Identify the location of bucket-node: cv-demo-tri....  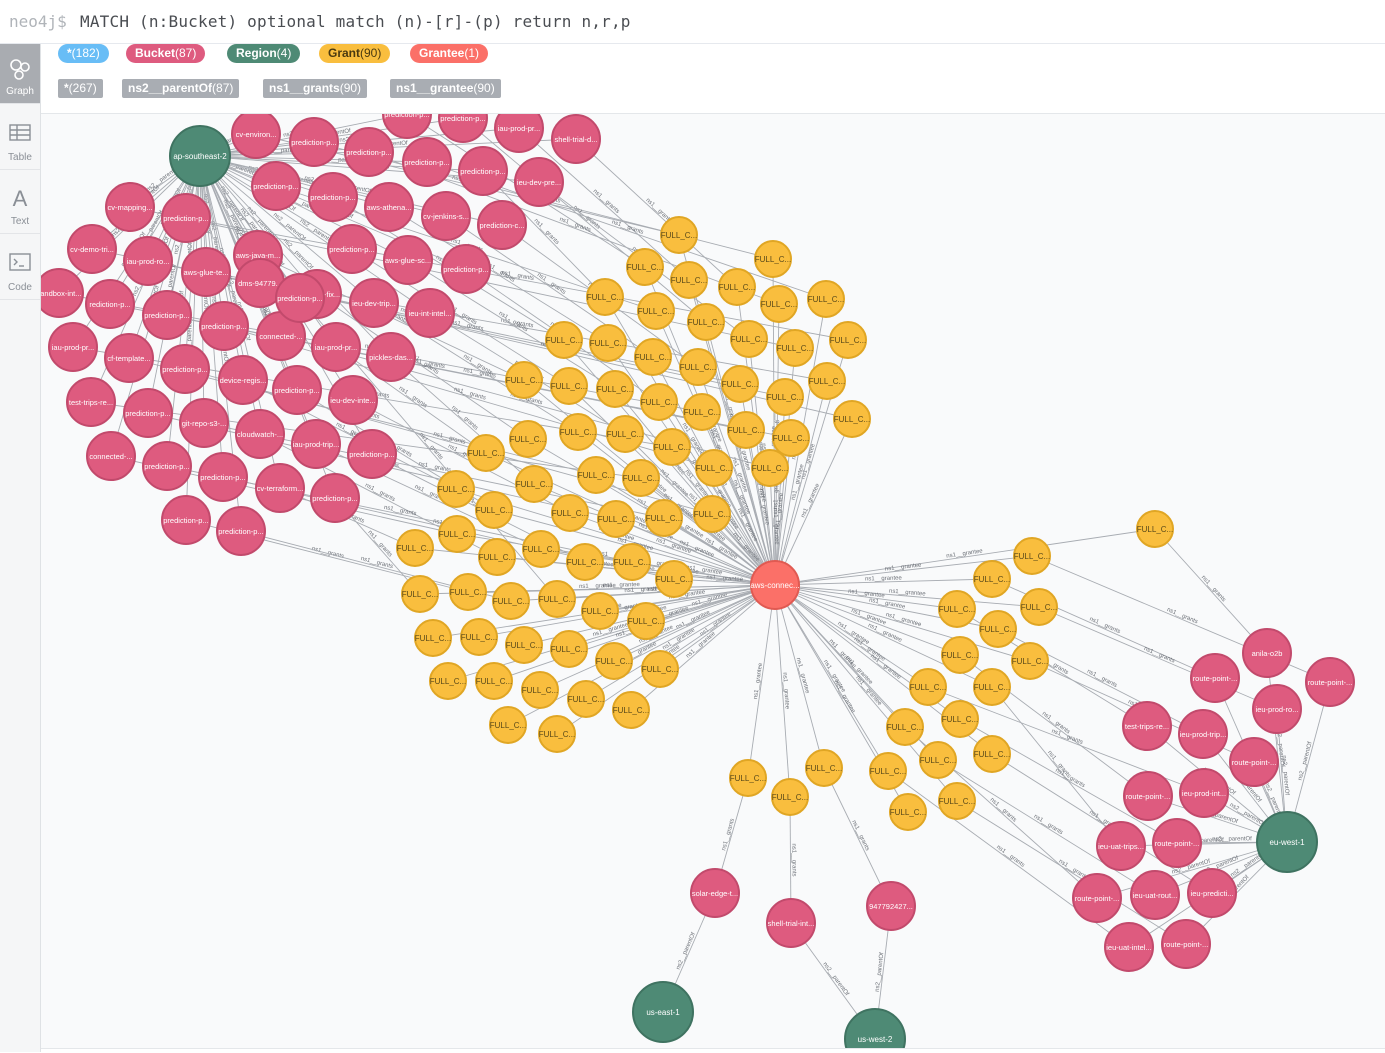
(92, 249).